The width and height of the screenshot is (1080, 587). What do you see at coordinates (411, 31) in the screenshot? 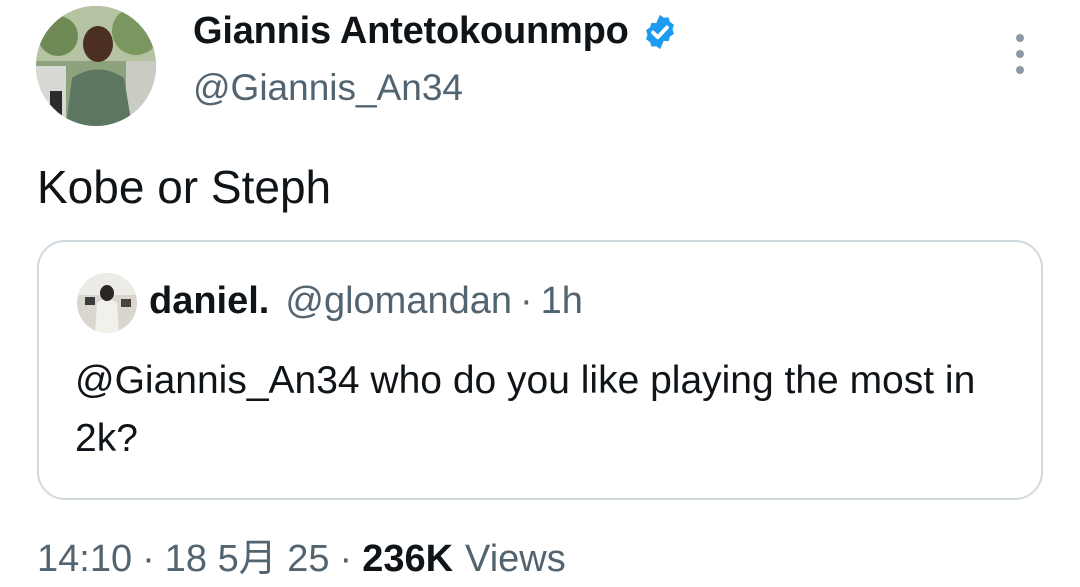
I see `author-display-name: Giannis Antetokounmpo` at bounding box center [411, 31].